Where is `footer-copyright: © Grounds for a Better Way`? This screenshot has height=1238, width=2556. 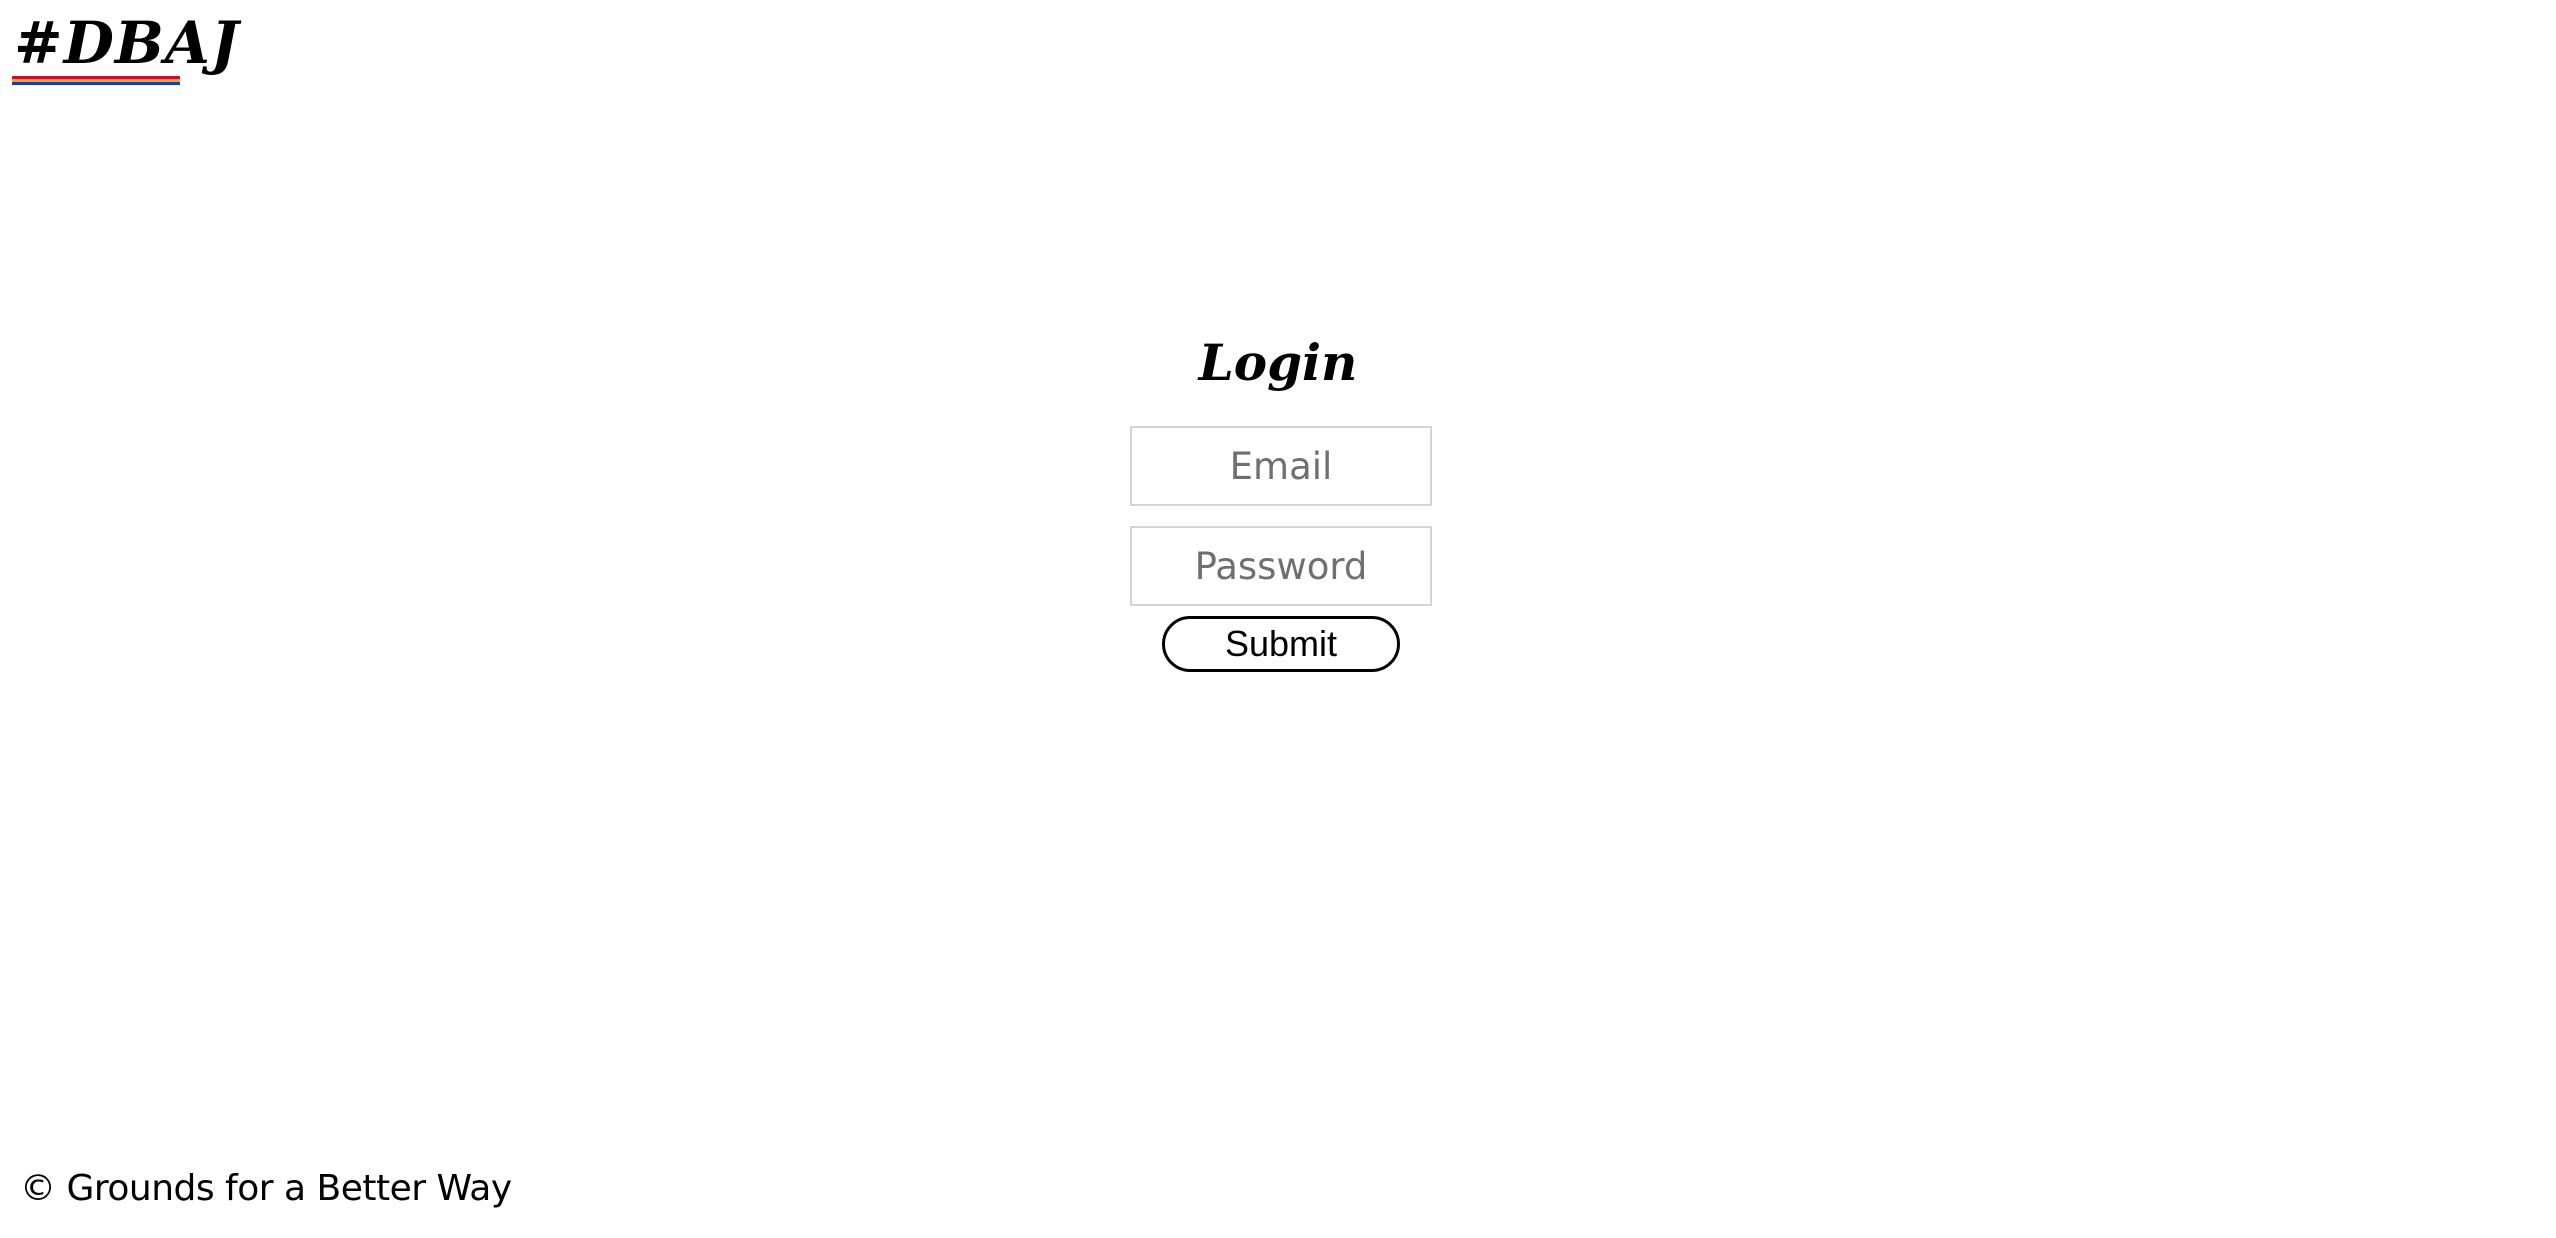 footer-copyright: © Grounds for a Better Way is located at coordinates (266, 1188).